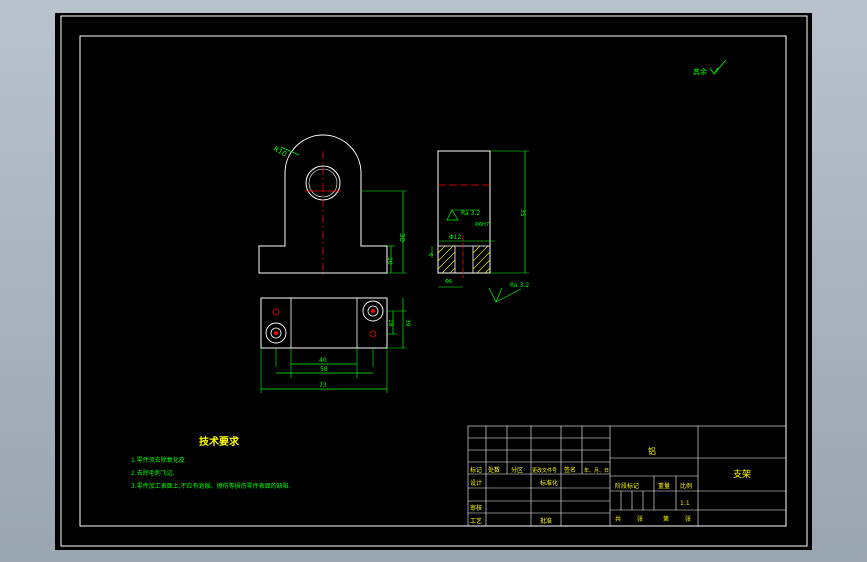  What do you see at coordinates (476, 508) in the screenshot?
I see `label-review: 审核` at bounding box center [476, 508].